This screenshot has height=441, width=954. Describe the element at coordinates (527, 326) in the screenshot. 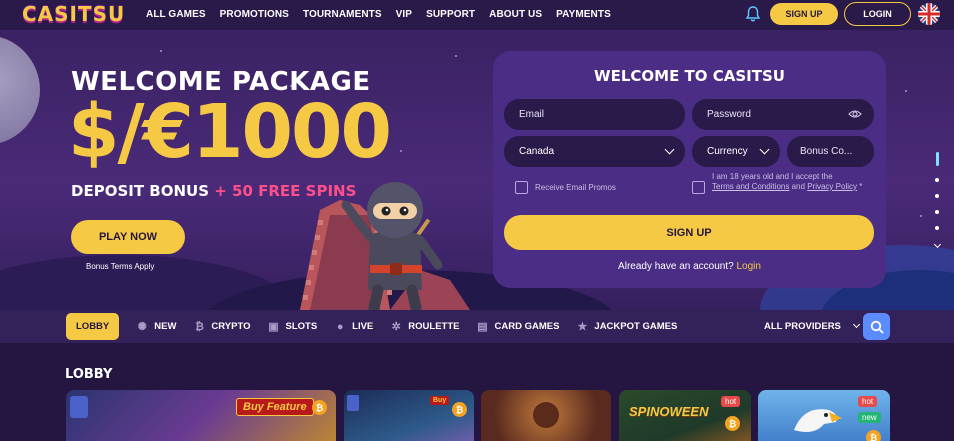

I see `tab-card-games-label: CARD GAMES` at that location.